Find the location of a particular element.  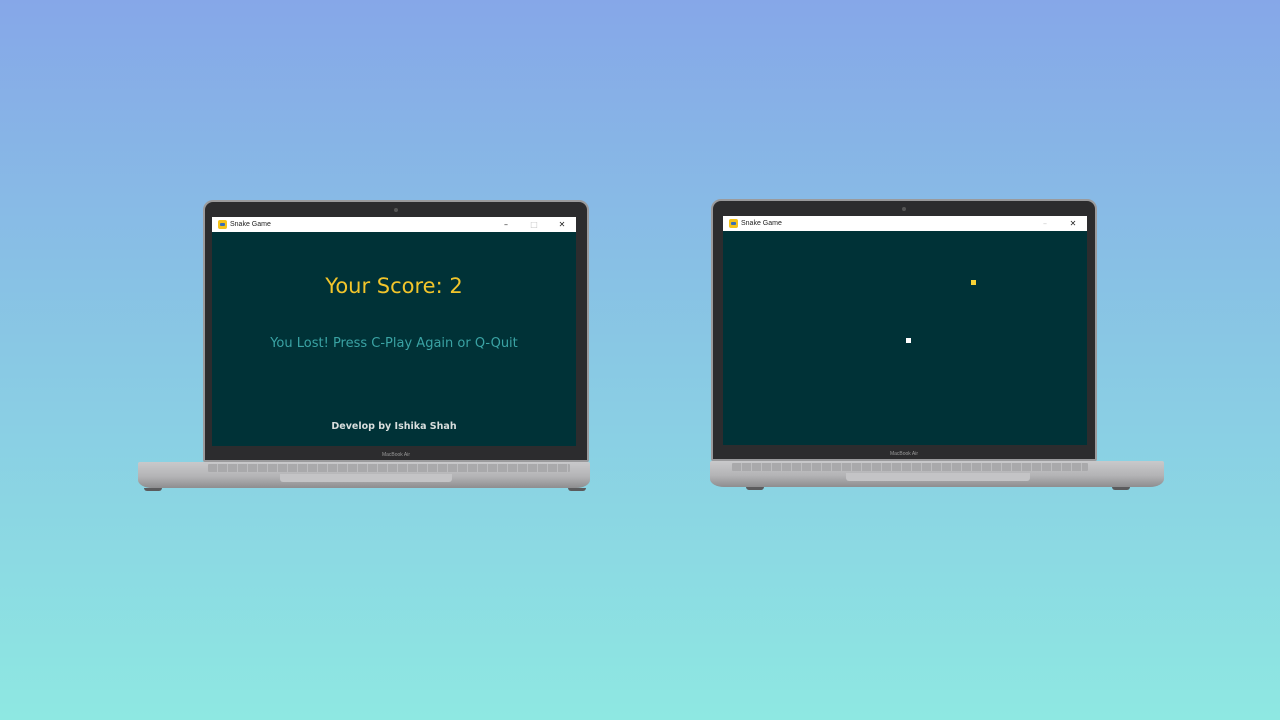

window-controls: – ✕ is located at coordinates (1059, 223).